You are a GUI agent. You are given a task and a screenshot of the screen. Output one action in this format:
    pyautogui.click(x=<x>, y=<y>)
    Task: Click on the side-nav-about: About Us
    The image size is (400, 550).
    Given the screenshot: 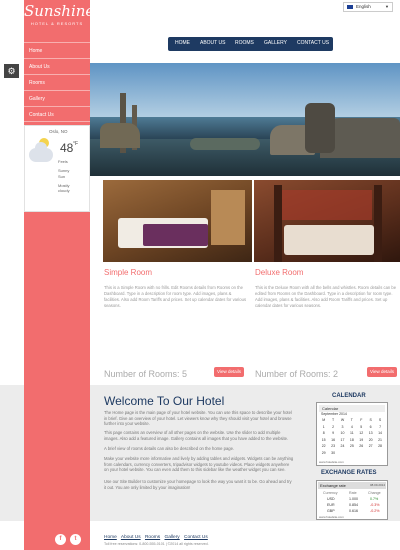 What is the action you would take?
    pyautogui.click(x=57, y=66)
    